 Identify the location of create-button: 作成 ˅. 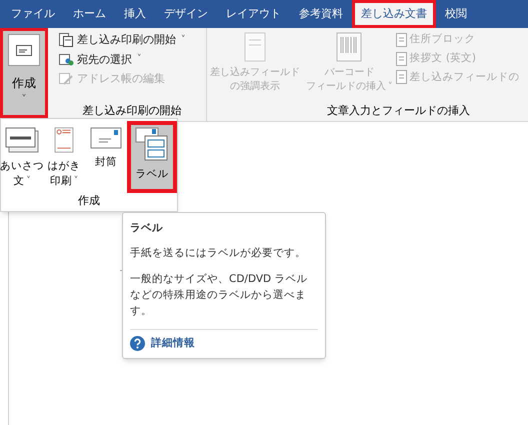
(24, 73).